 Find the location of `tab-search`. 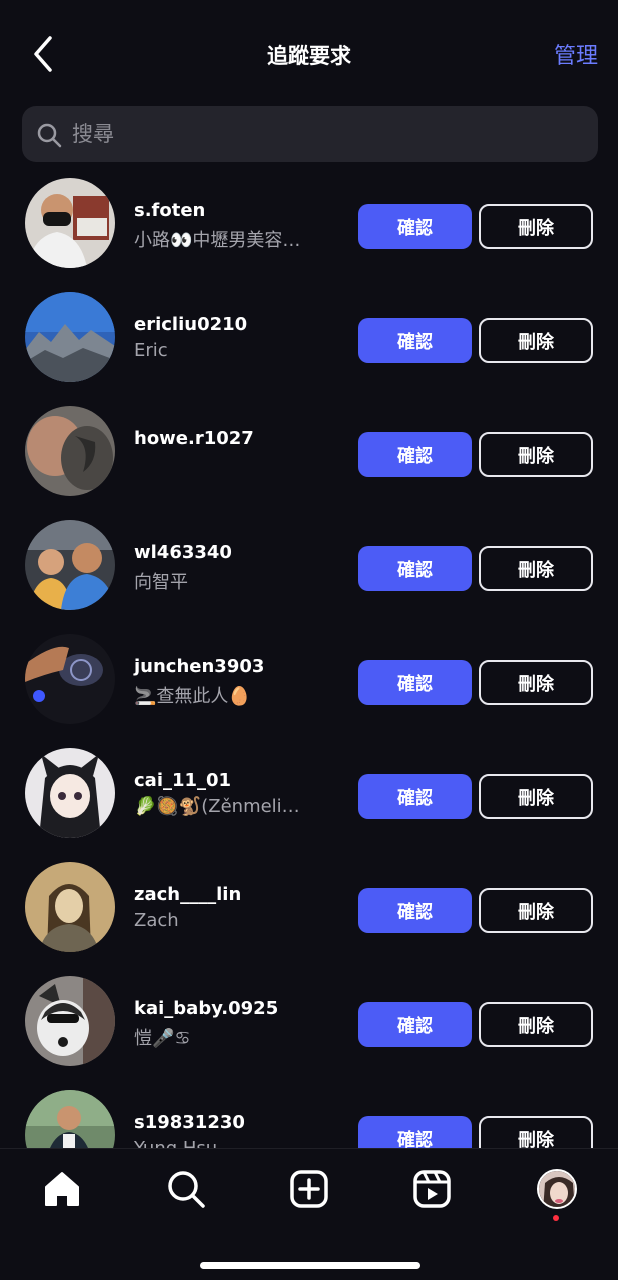

tab-search is located at coordinates (186, 1189).